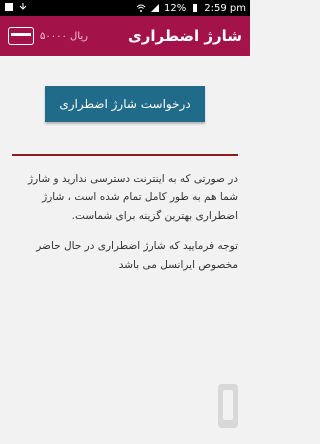  What do you see at coordinates (225, 8) in the screenshot?
I see `status-time: 2:59 pm` at bounding box center [225, 8].